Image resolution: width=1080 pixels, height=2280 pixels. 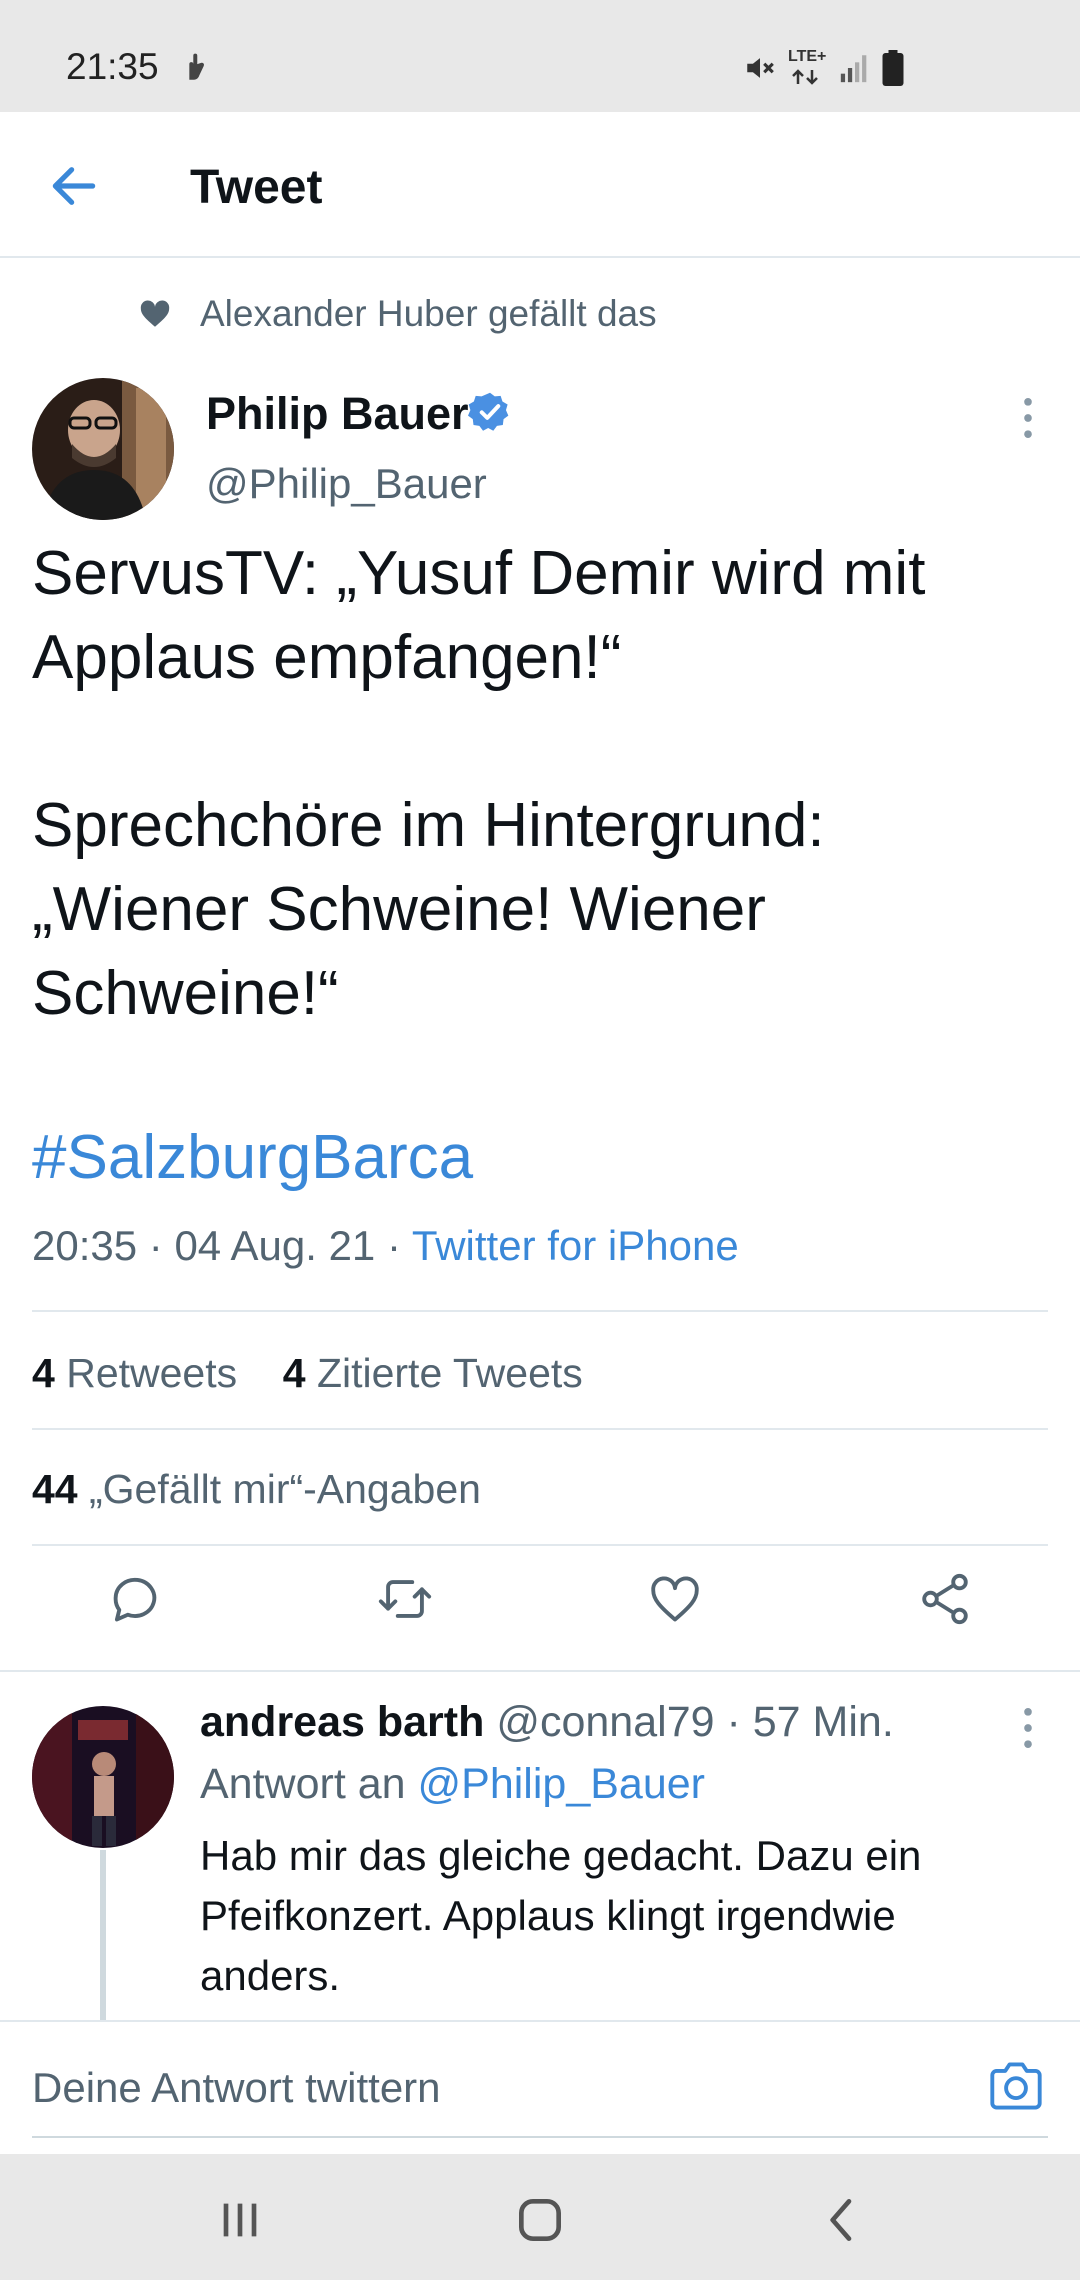 What do you see at coordinates (1016, 2086) in the screenshot?
I see `camera-icon` at bounding box center [1016, 2086].